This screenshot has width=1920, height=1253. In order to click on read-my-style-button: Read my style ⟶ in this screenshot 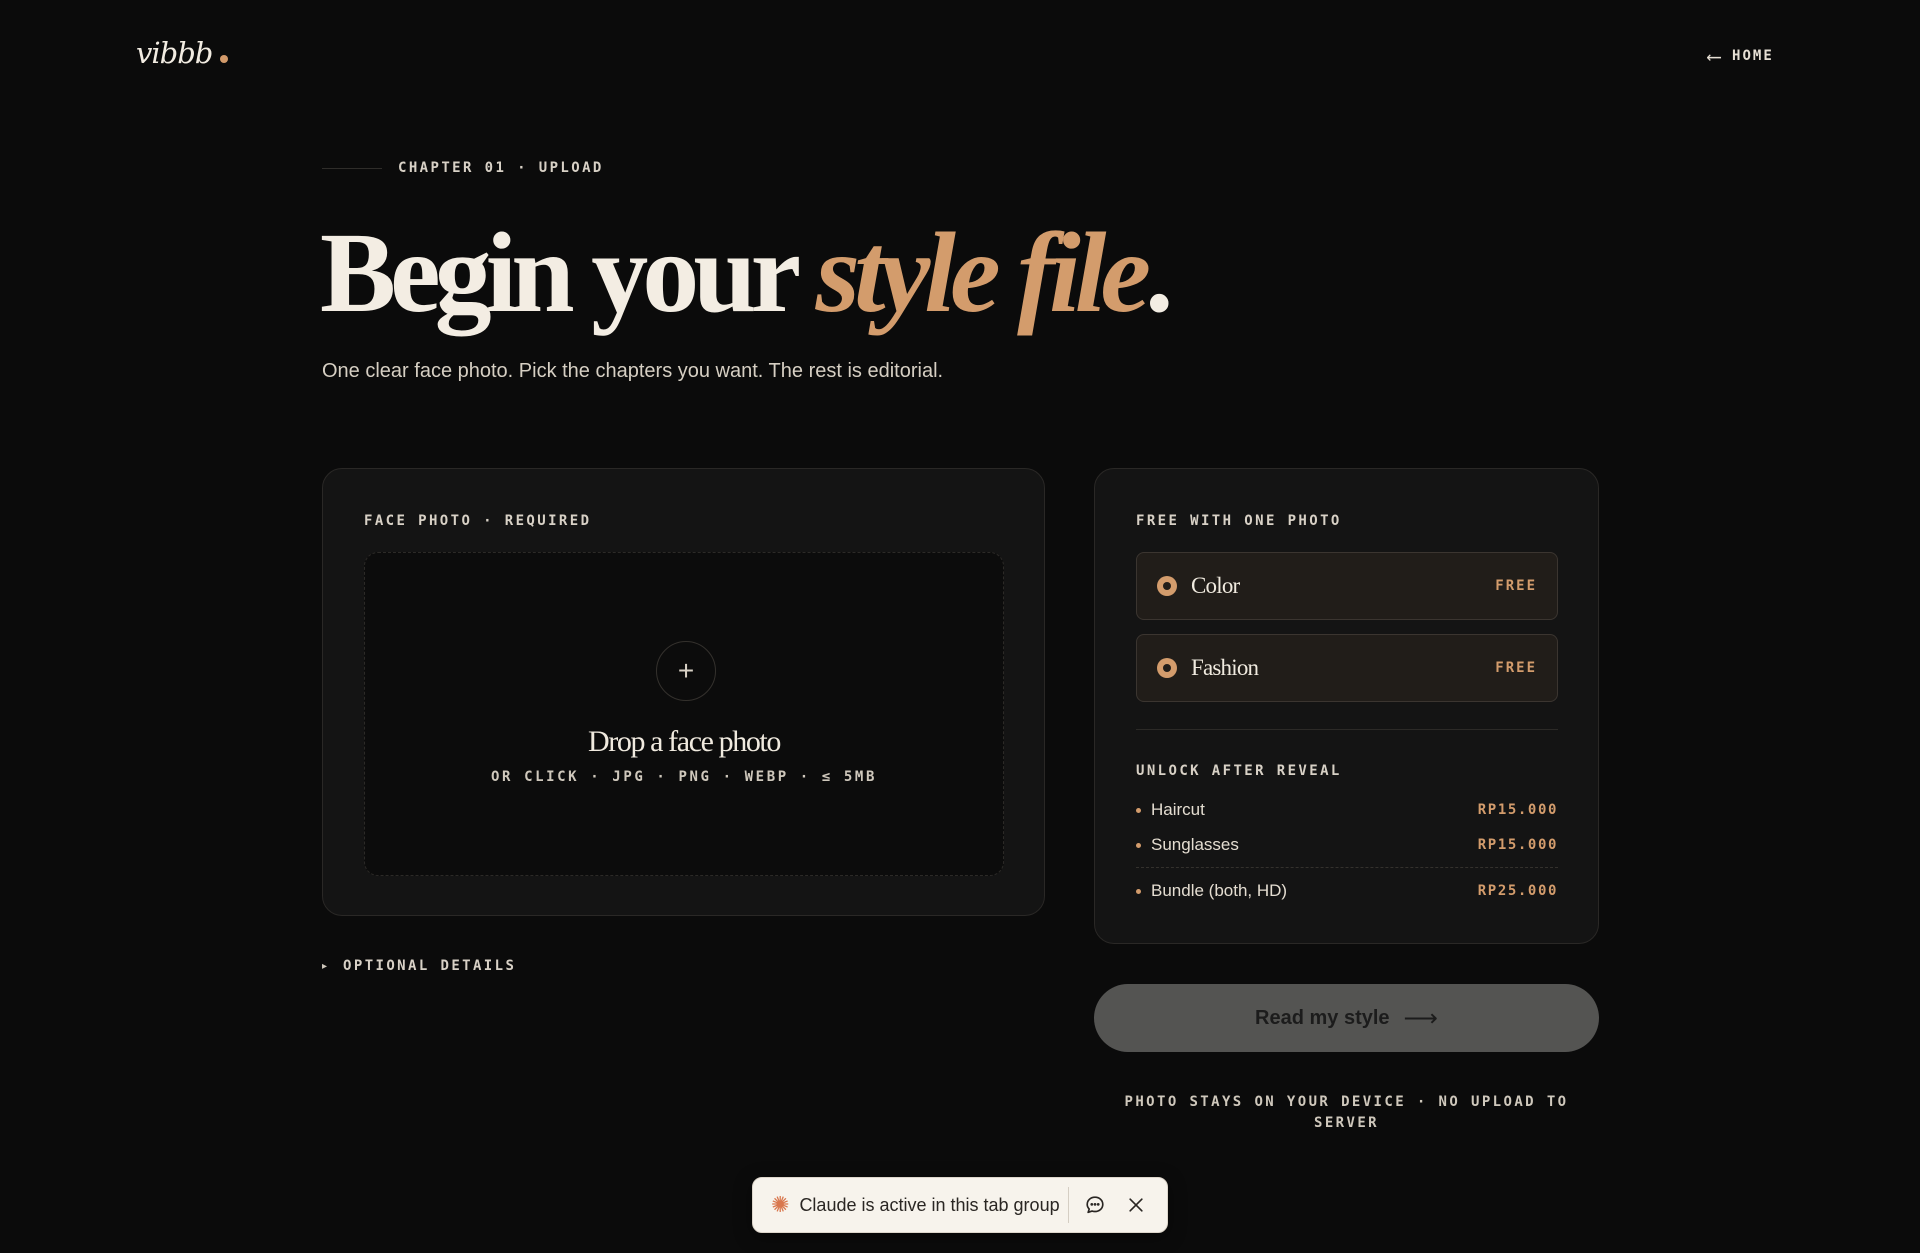, I will do `click(1346, 1018)`.